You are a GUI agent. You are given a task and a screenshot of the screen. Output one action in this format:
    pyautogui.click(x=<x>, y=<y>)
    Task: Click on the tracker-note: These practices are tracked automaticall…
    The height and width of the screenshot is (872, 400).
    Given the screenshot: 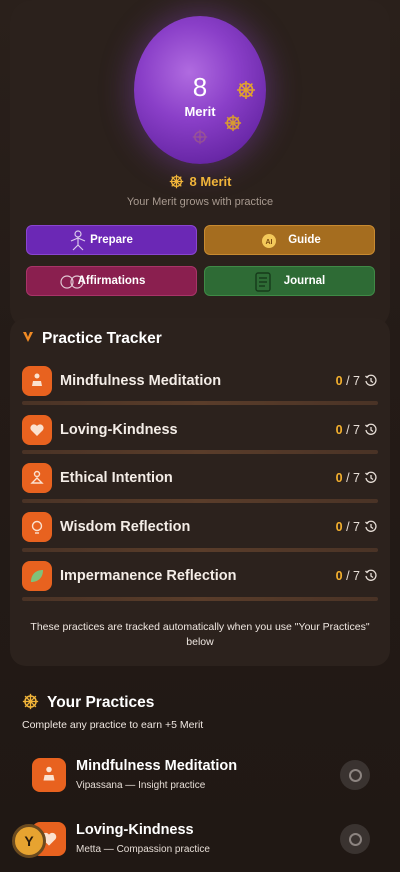 What is the action you would take?
    pyautogui.click(x=200, y=634)
    